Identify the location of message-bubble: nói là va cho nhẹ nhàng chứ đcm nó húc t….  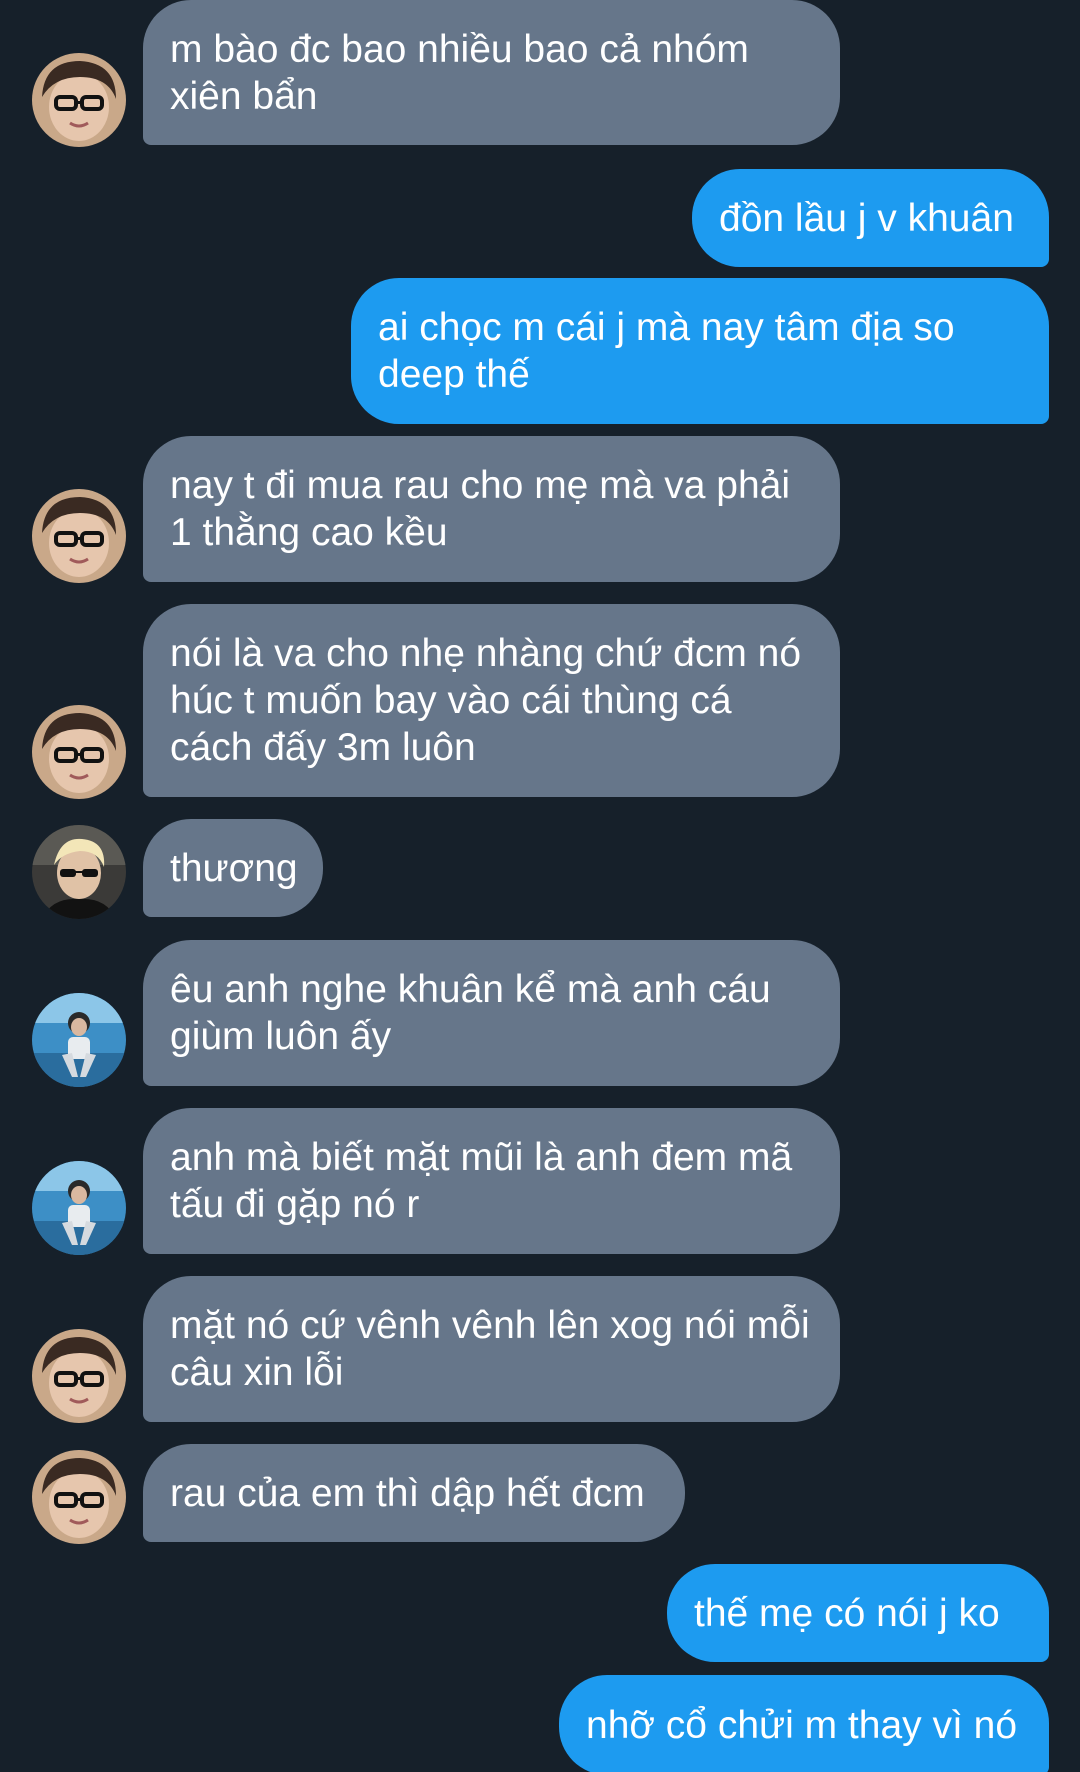
(491, 700).